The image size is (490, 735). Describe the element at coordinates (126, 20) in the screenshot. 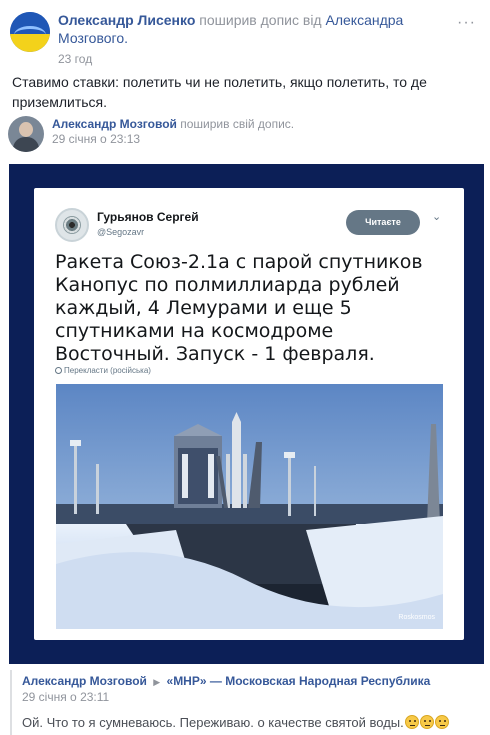

I see `author-link: Олександр Лисенко` at that location.